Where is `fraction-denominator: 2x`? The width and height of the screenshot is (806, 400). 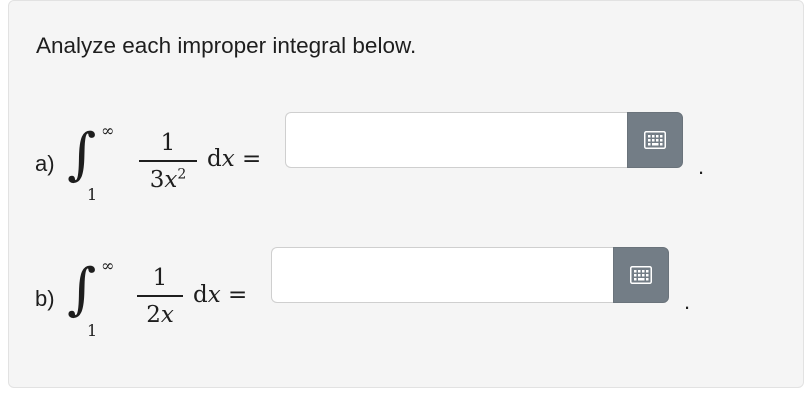 fraction-denominator: 2x is located at coordinates (160, 315).